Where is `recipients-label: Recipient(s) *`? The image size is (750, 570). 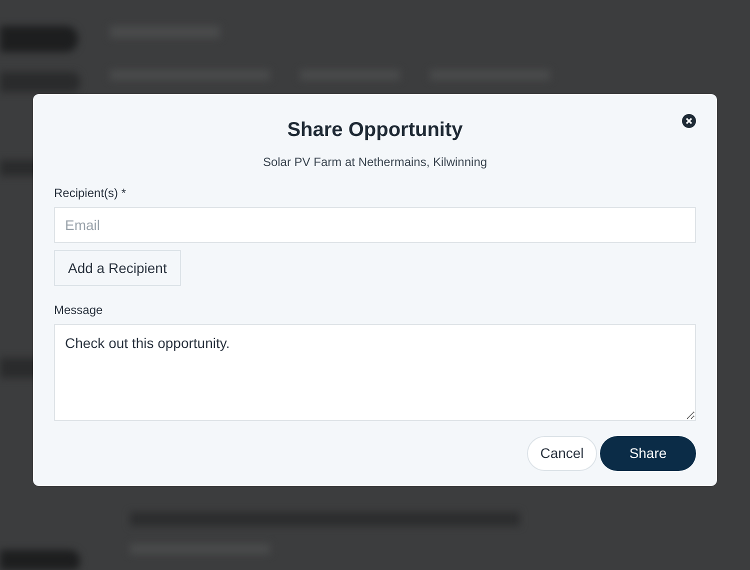
recipients-label: Recipient(s) * is located at coordinates (90, 193).